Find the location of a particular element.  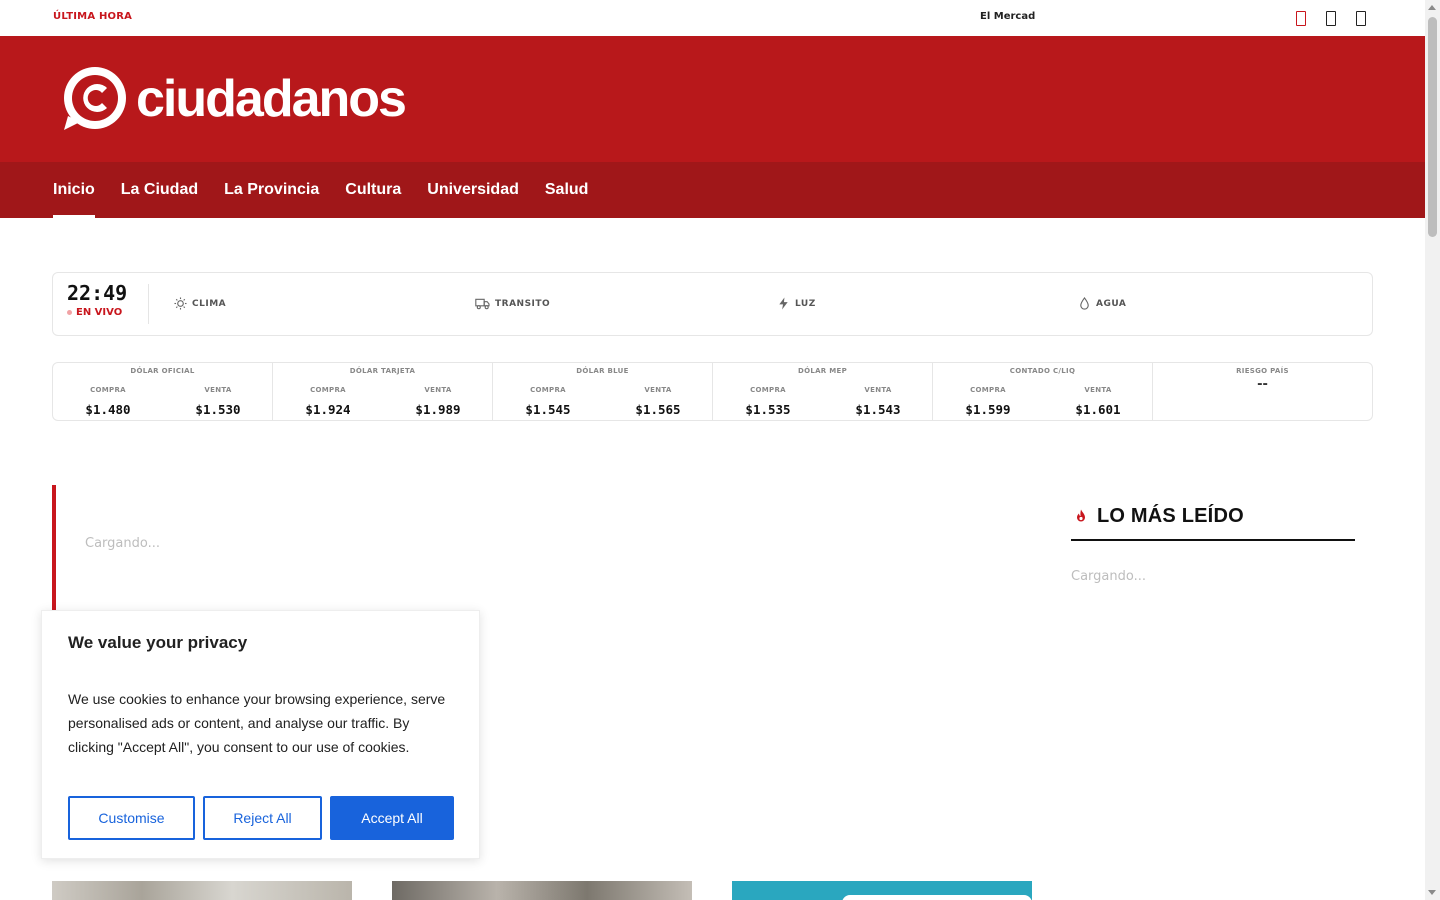

facebook-icon is located at coordinates (1361, 18).